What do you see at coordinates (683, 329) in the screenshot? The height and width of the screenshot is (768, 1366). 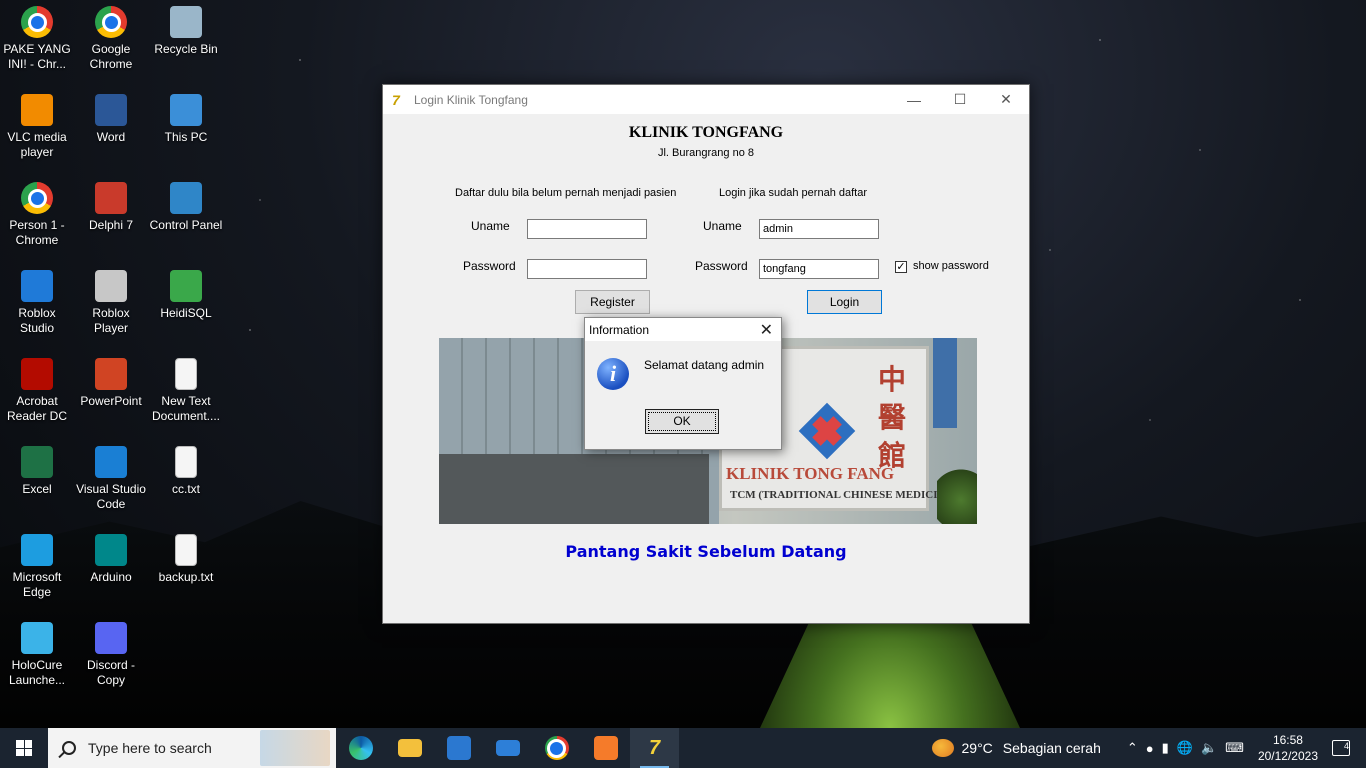 I see `dialog-titlebar: Information ✕` at bounding box center [683, 329].